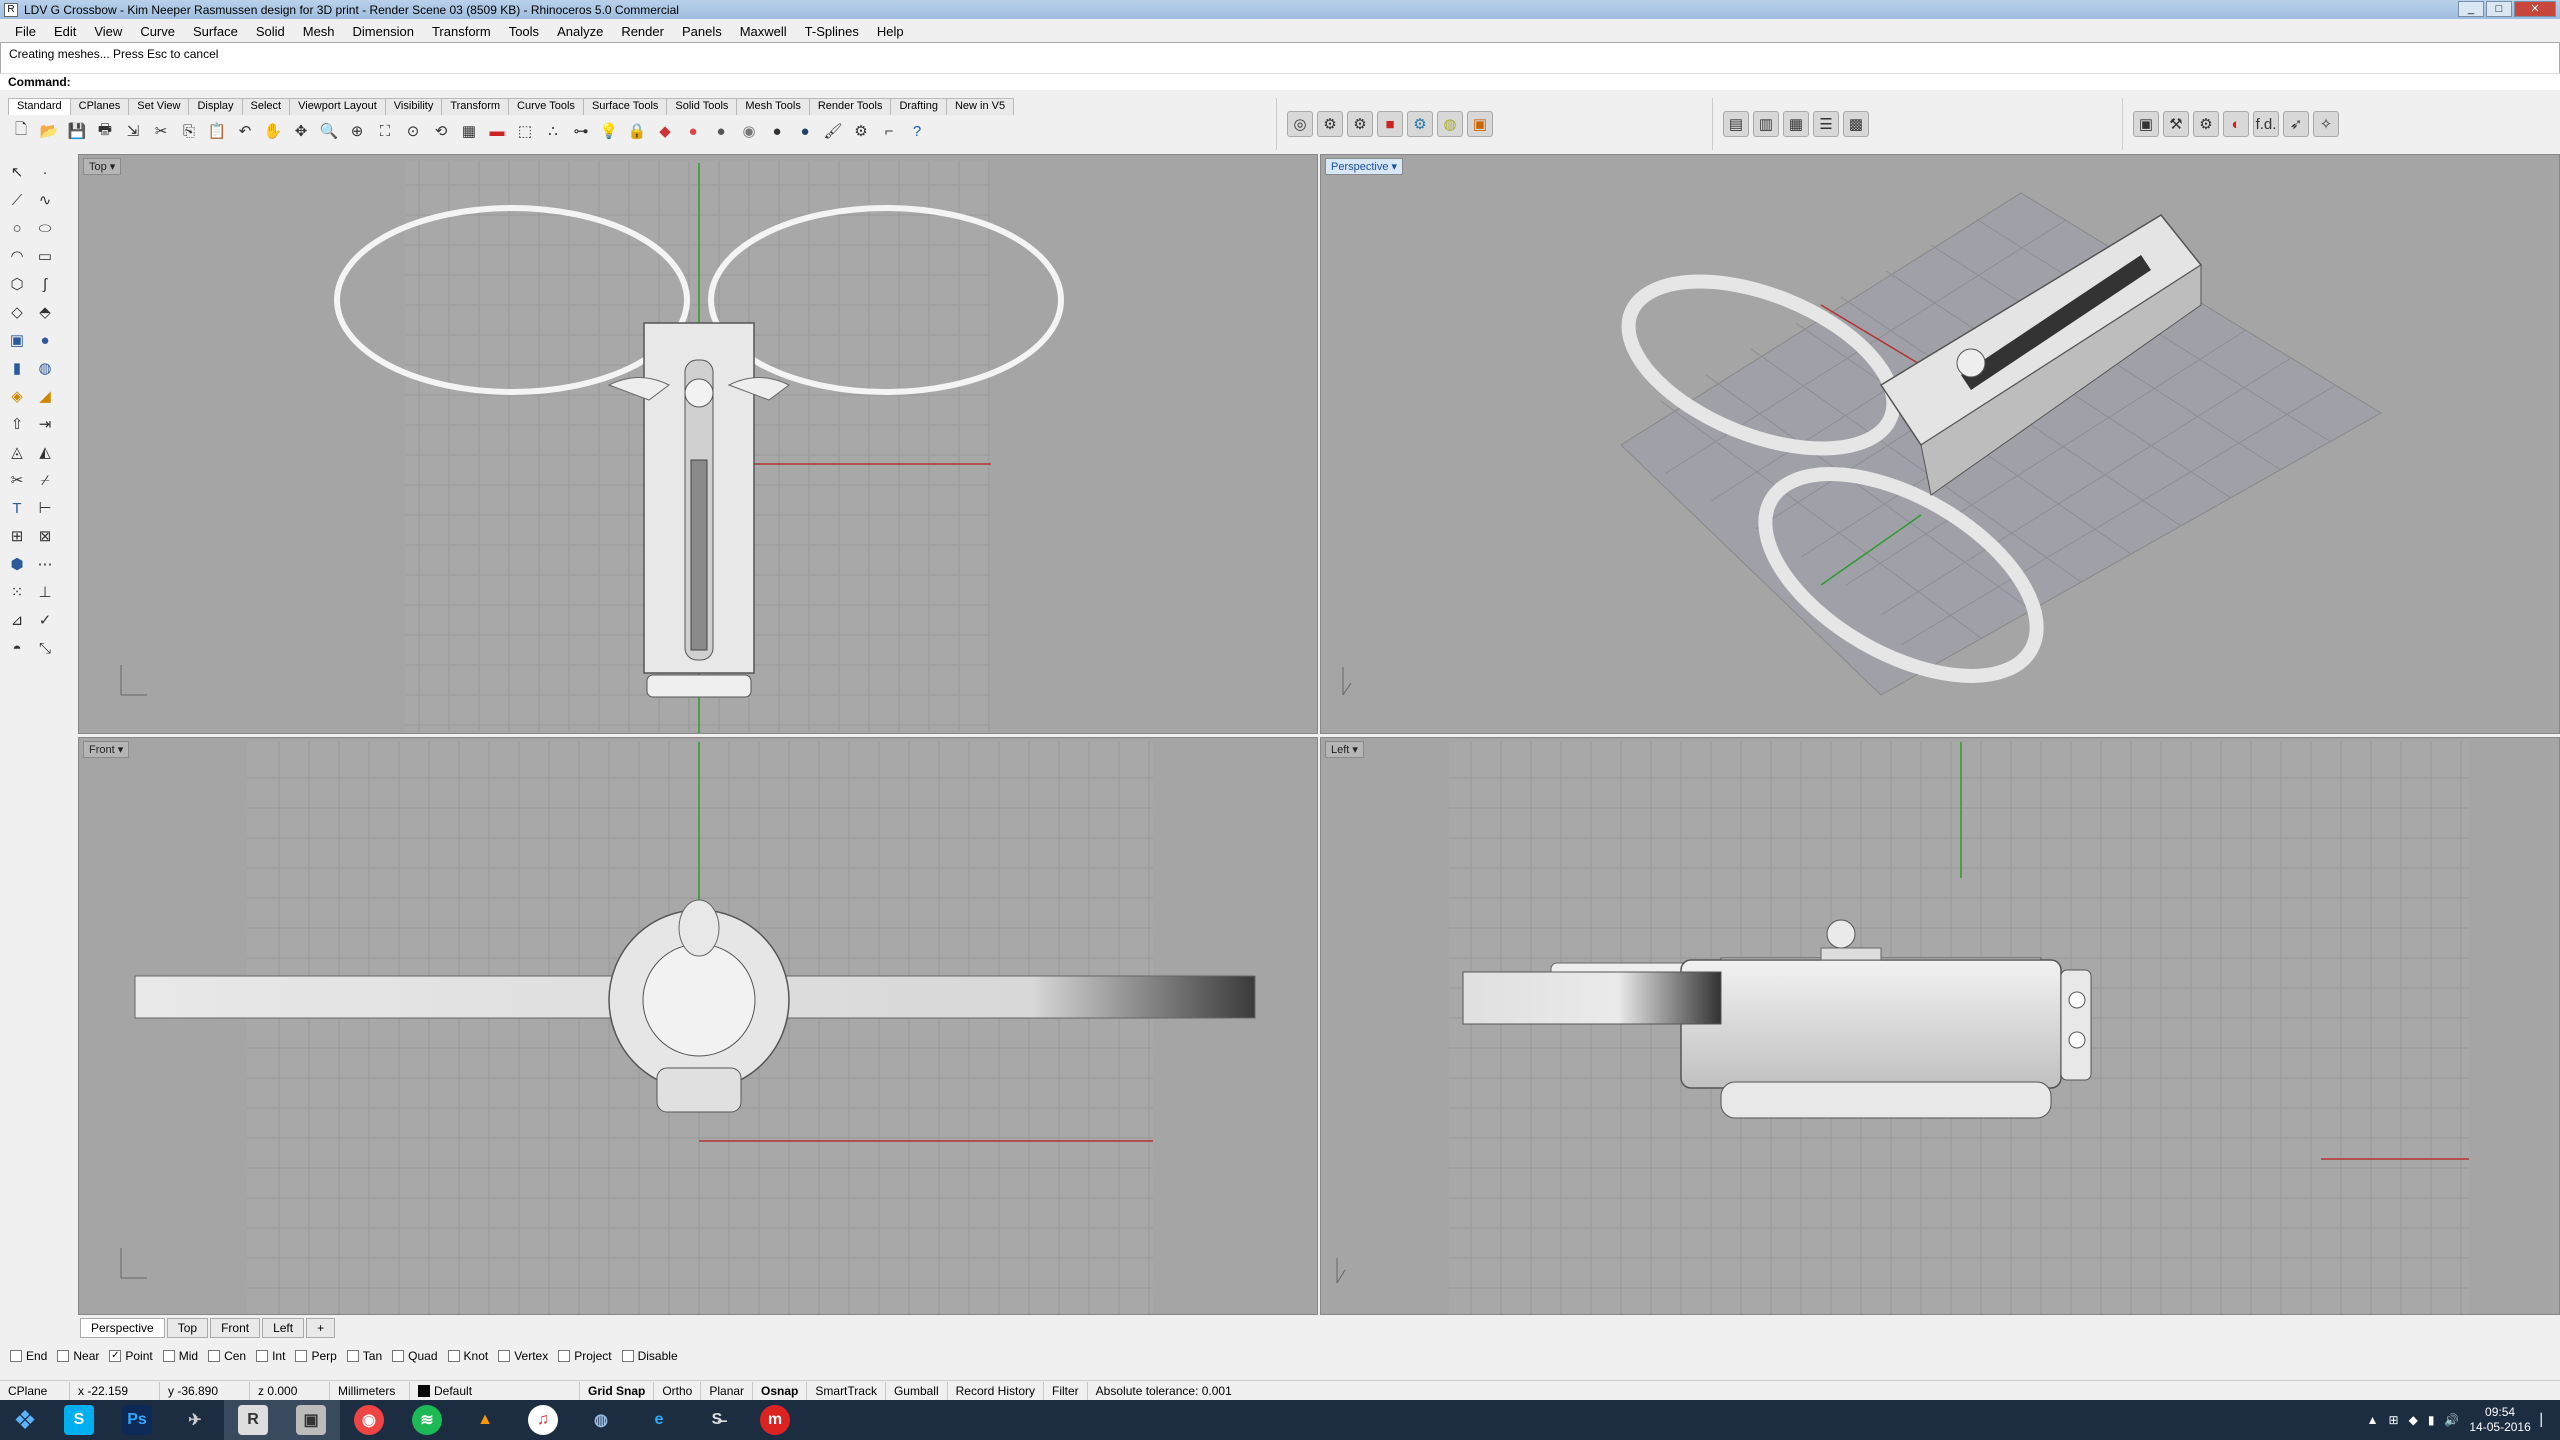 This screenshot has width=2560, height=1440. Describe the element at coordinates (485, 1420) in the screenshot. I see `taskbar-vlc: ▲` at that location.